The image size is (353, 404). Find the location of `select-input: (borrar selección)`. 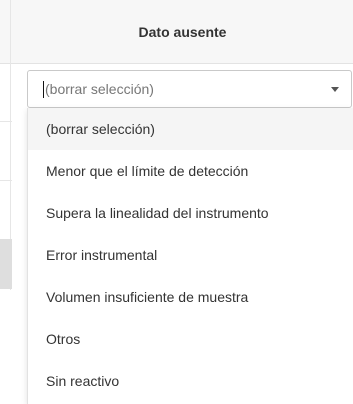

select-input: (borrar selección) is located at coordinates (98, 89).